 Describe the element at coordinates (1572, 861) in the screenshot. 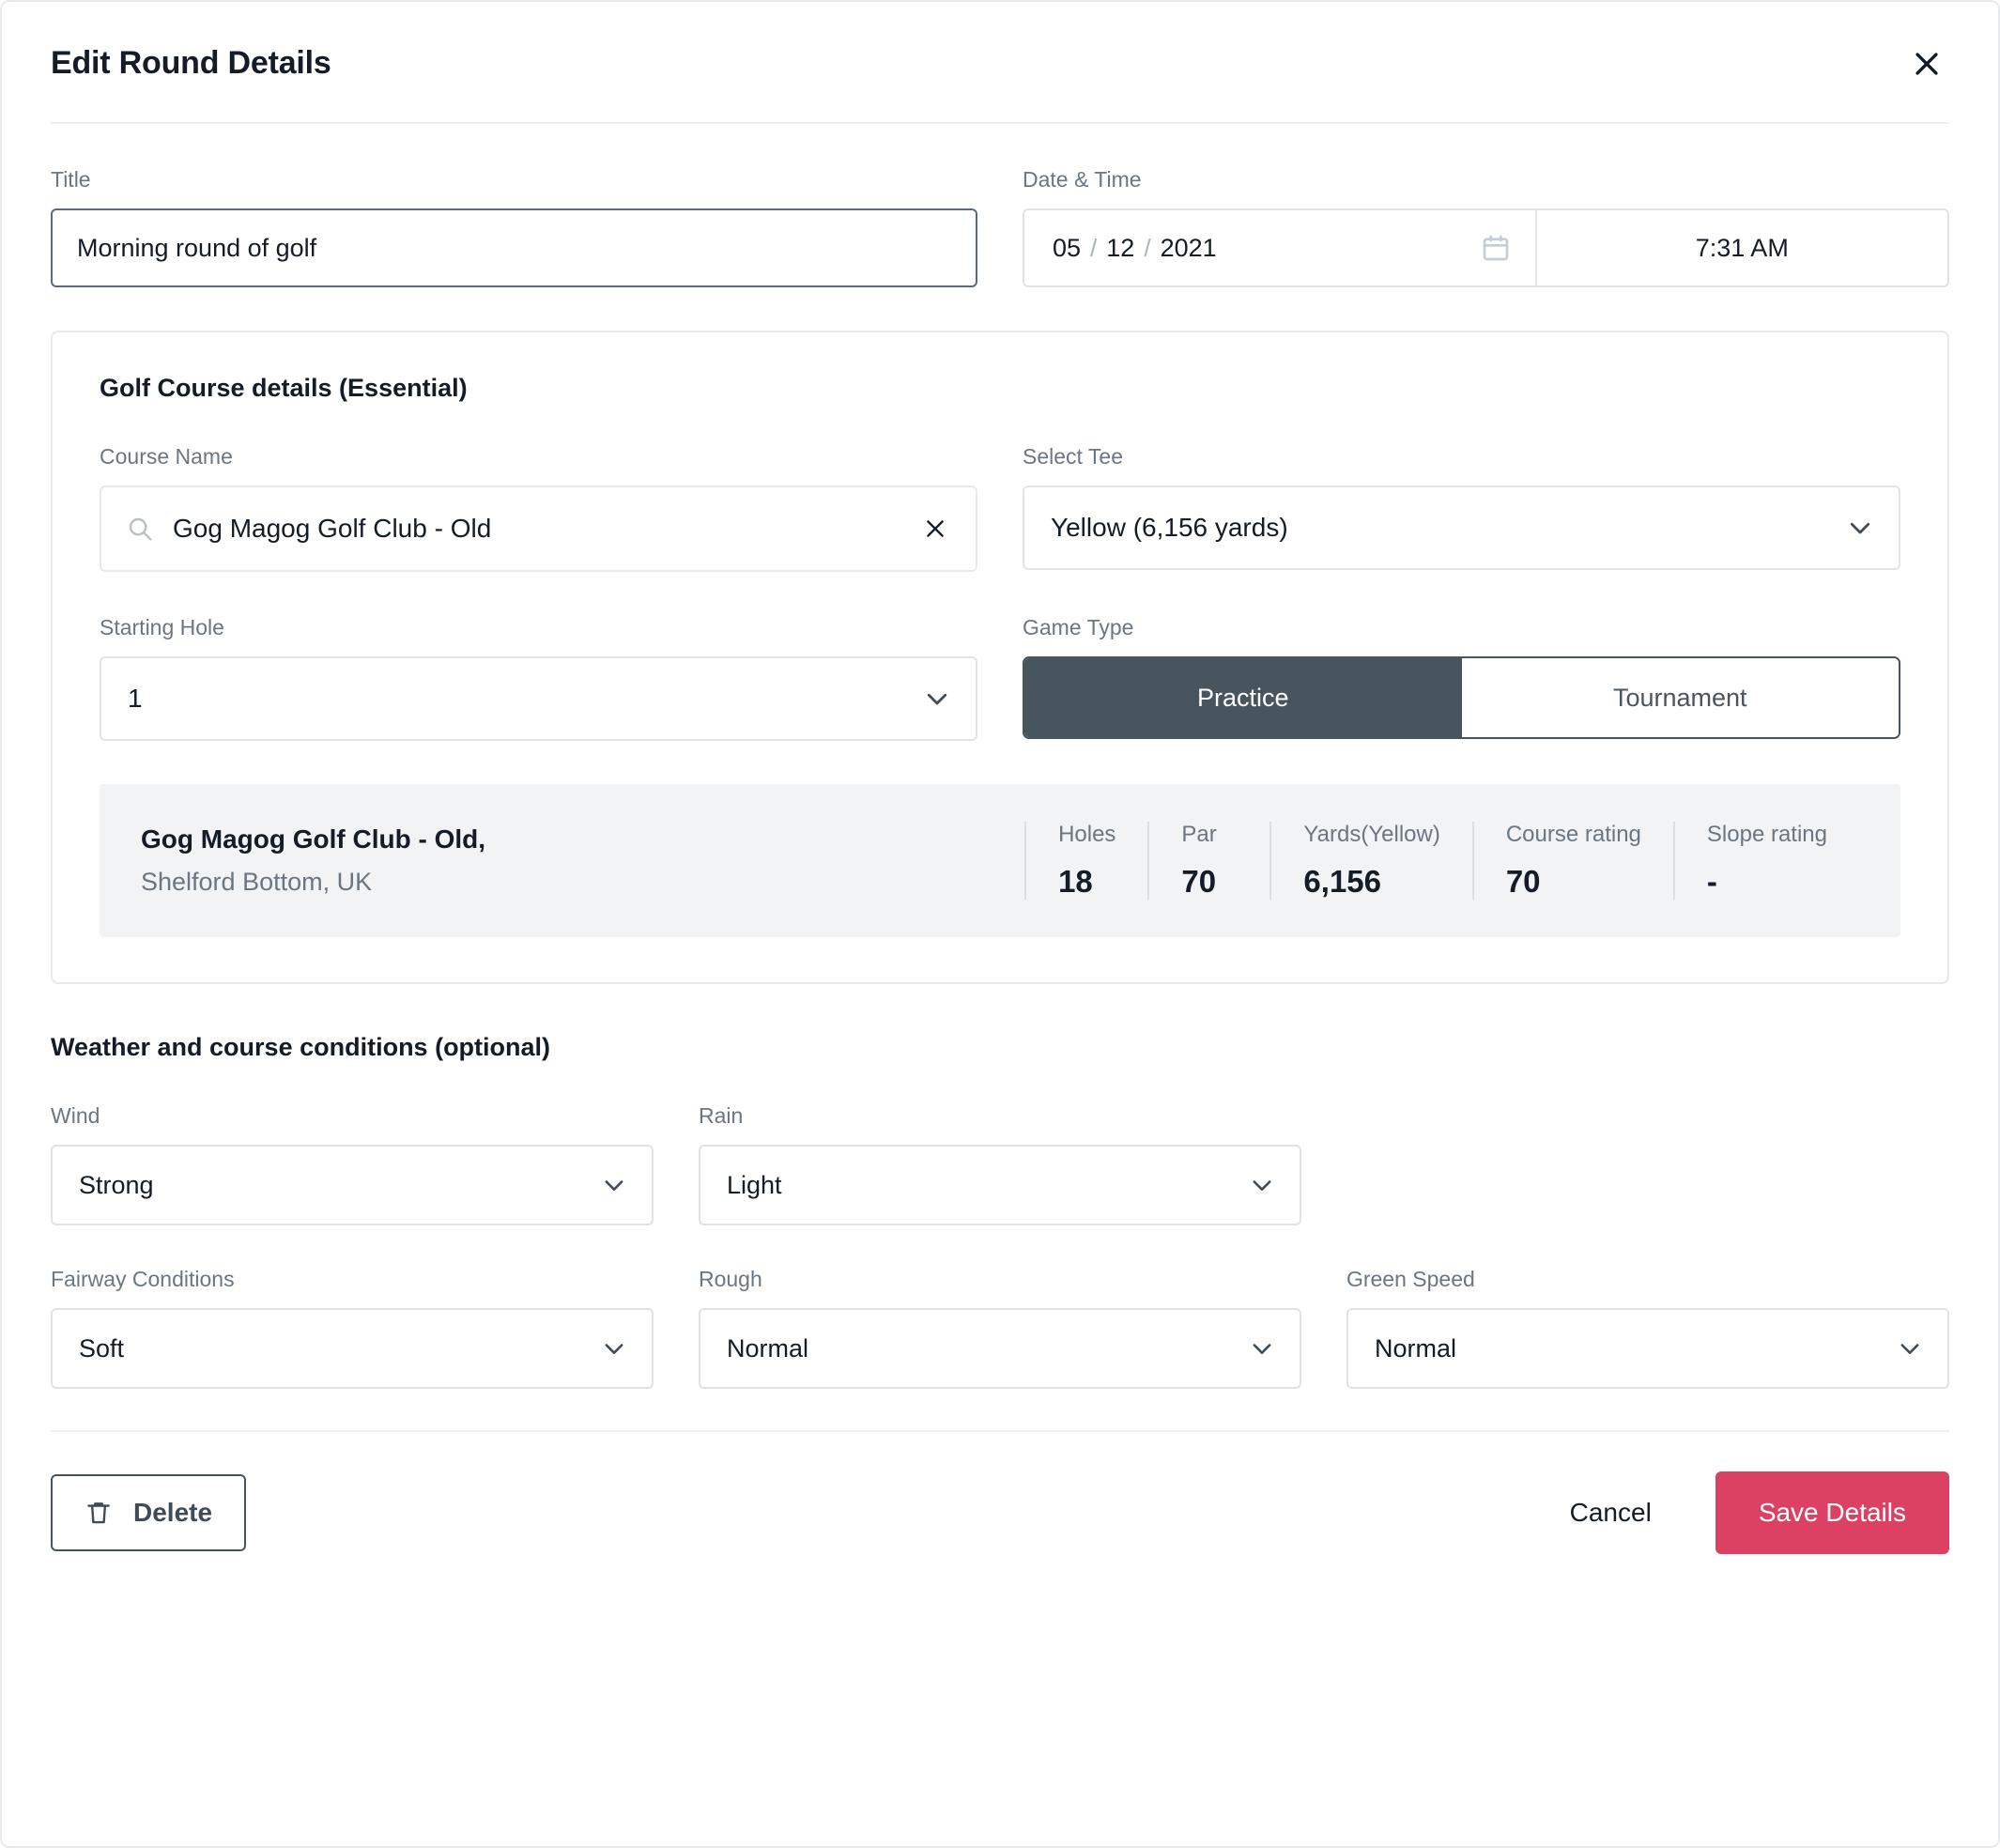

I see `stat-course-rating: Course rating 70` at that location.